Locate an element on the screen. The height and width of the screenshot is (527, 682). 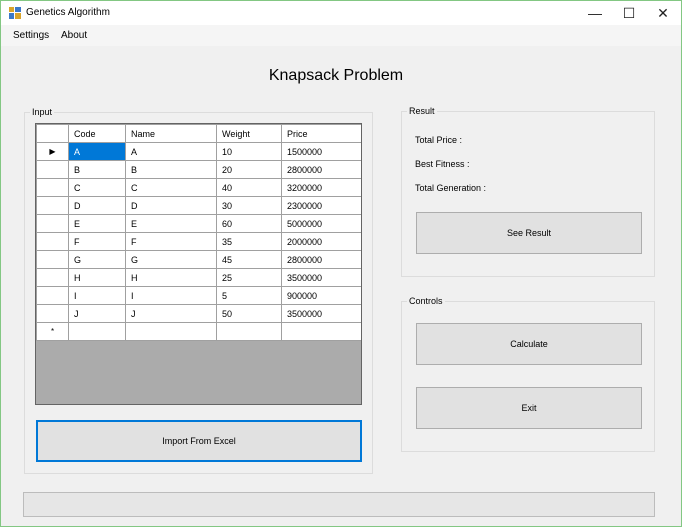
menu-about: About is located at coordinates (74, 35).